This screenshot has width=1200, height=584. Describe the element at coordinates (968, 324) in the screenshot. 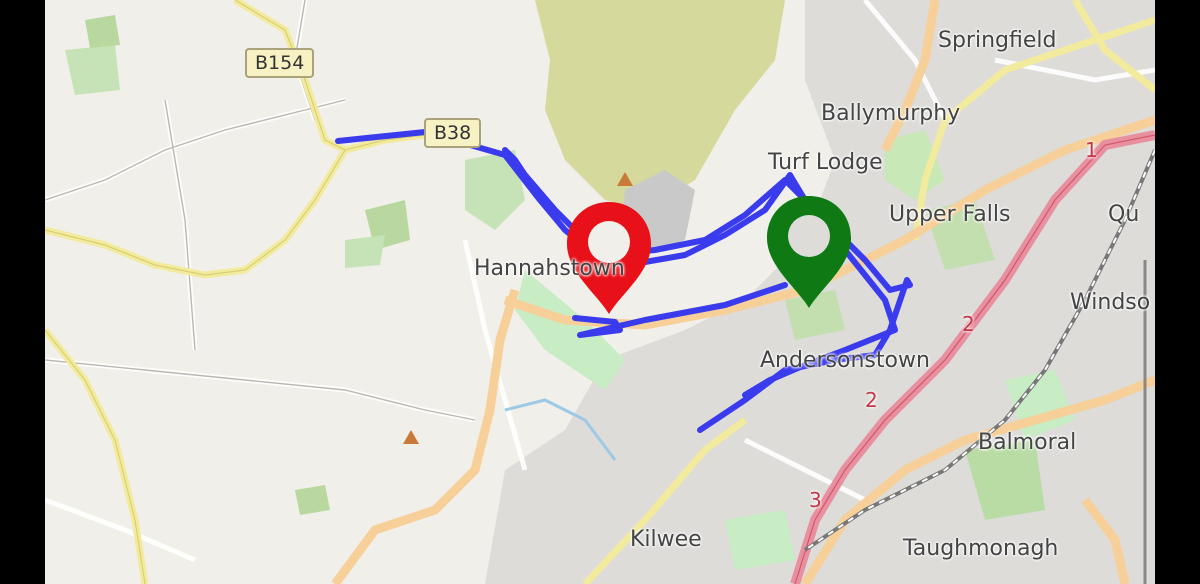

I see `route-number-2a: 2` at that location.